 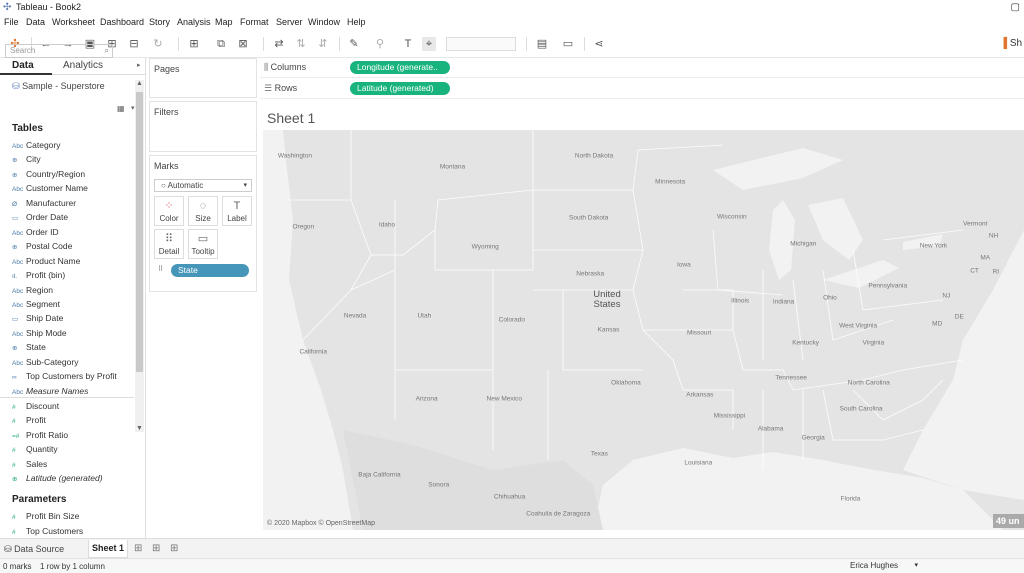 What do you see at coordinates (194, 22) in the screenshot?
I see `menu-analysis: Analysis` at bounding box center [194, 22].